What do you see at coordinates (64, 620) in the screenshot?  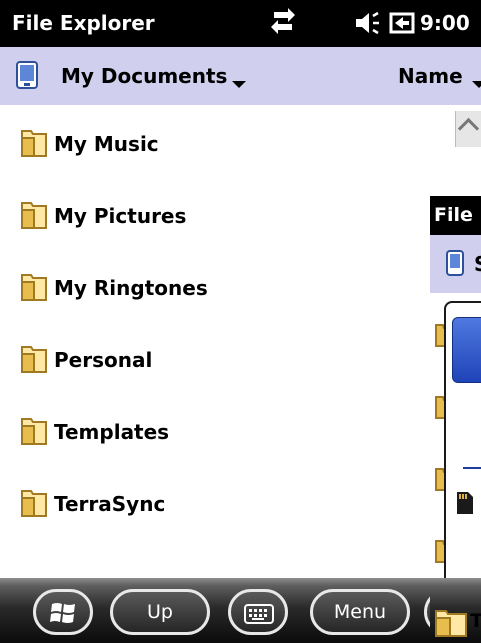 I see `windows-logo-icon` at bounding box center [64, 620].